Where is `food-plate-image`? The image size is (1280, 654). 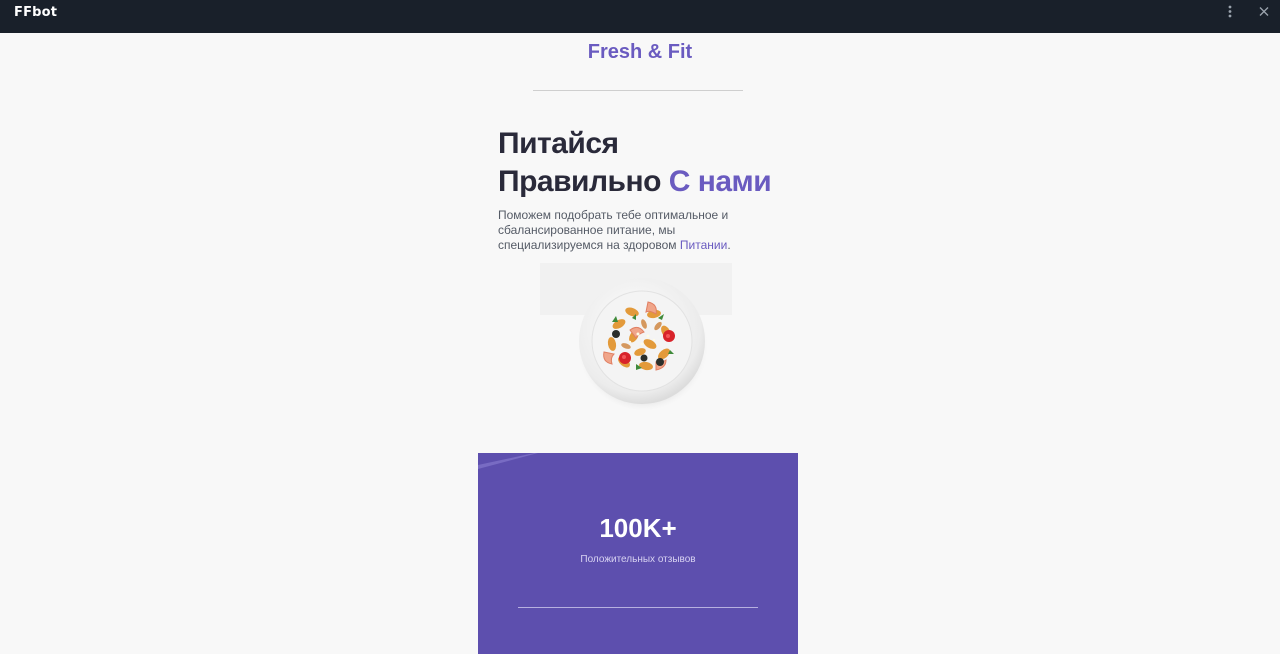
food-plate-image is located at coordinates (642, 342).